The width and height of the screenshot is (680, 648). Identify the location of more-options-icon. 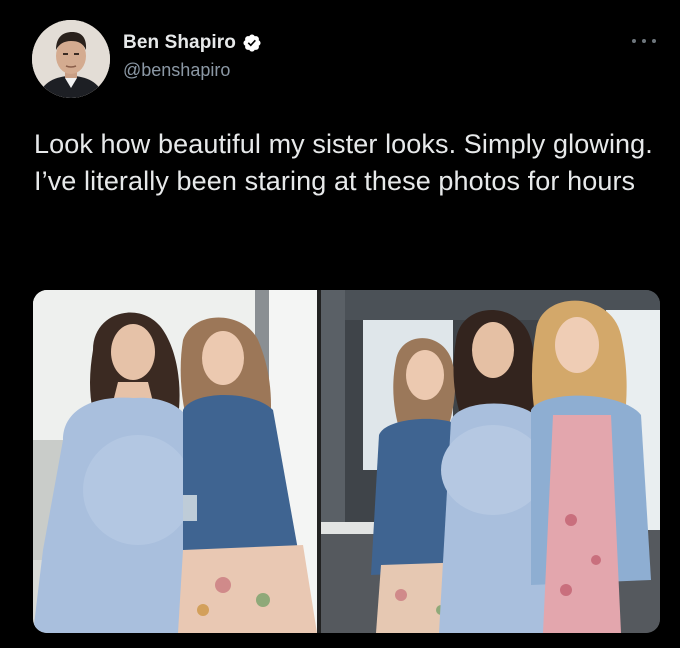
(644, 41).